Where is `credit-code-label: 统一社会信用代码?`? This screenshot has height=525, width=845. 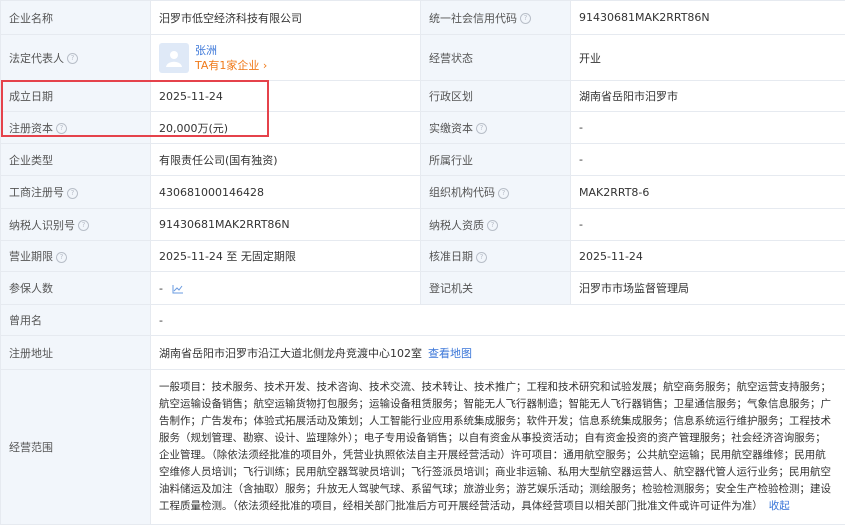
credit-code-label: 统一社会信用代码? is located at coordinates (496, 18).